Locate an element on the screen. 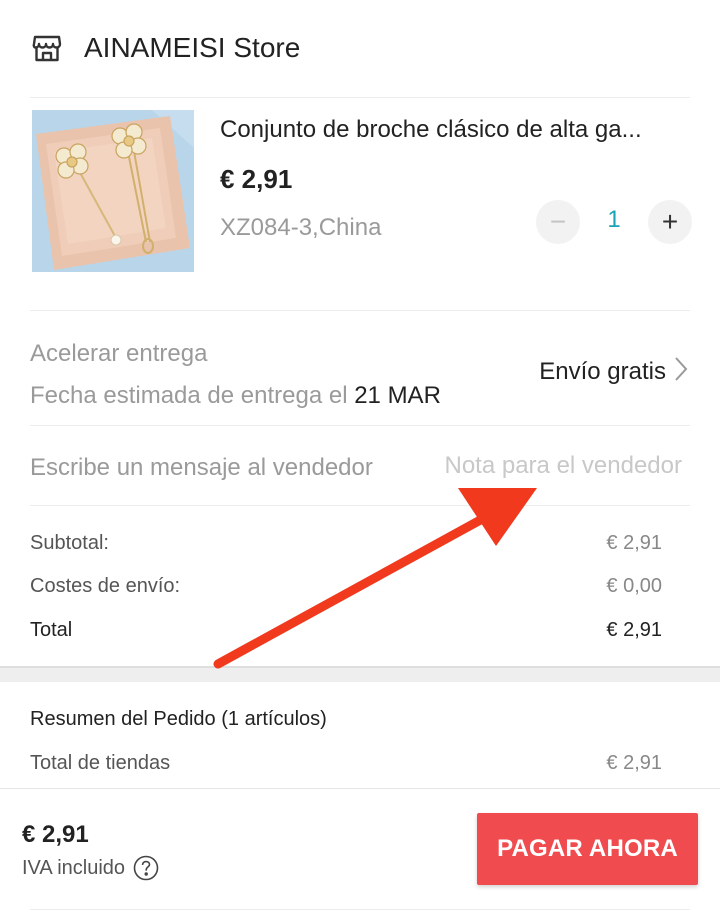 This screenshot has width=720, height=912. seller-message-row: Escribe un mensaje al vendedor is located at coordinates (360, 466).